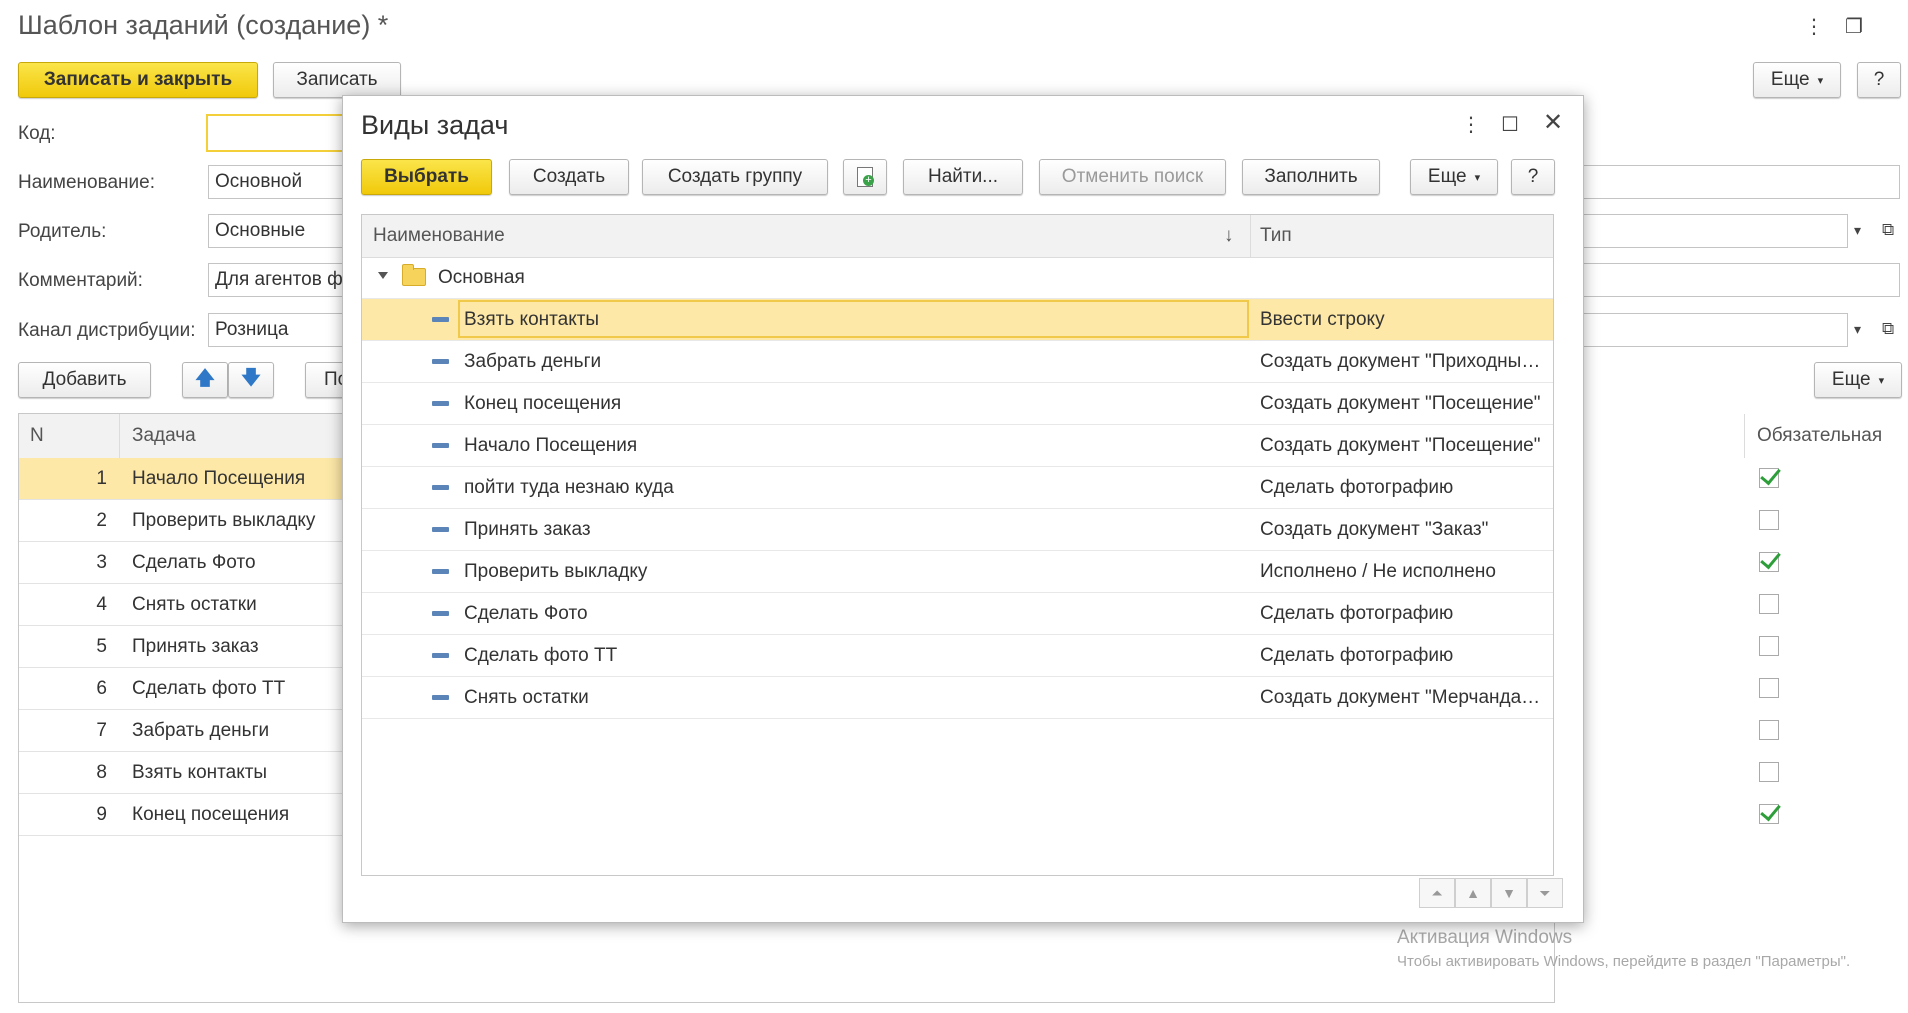  I want to click on scroll-bottom-button: ⏷, so click(1545, 893).